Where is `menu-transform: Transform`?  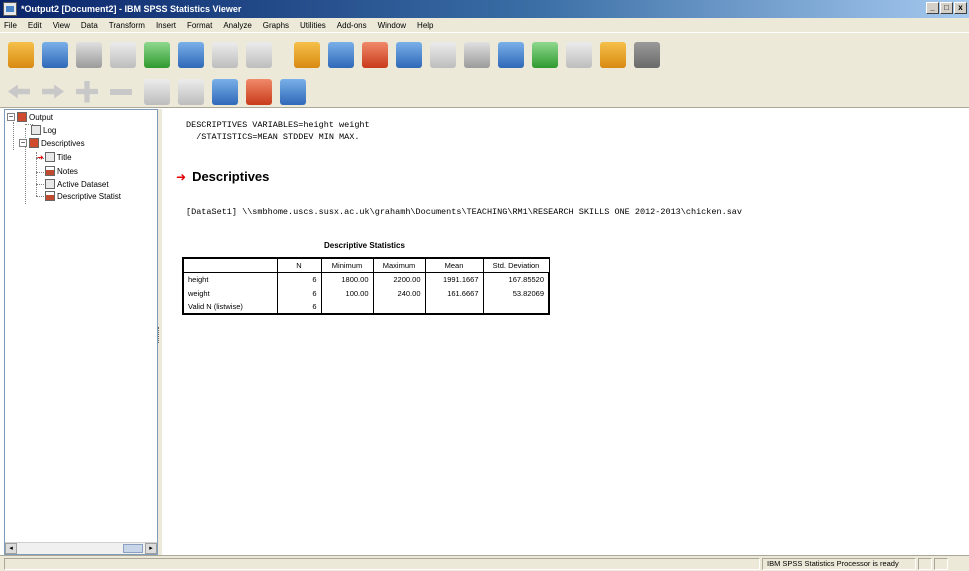
menu-transform: Transform is located at coordinates (127, 25).